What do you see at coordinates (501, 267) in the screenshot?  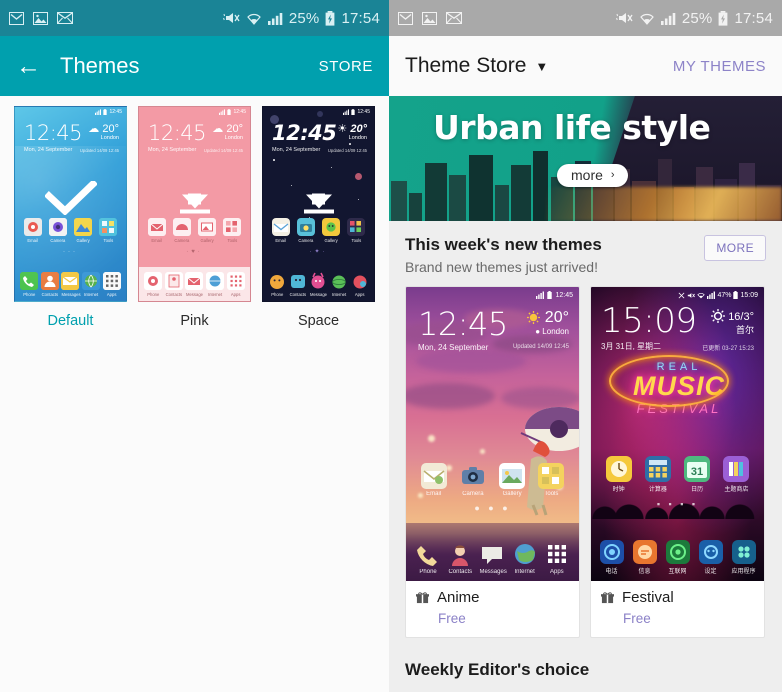 I see `section-subtitle: Brand new themes just arrived!` at bounding box center [501, 267].